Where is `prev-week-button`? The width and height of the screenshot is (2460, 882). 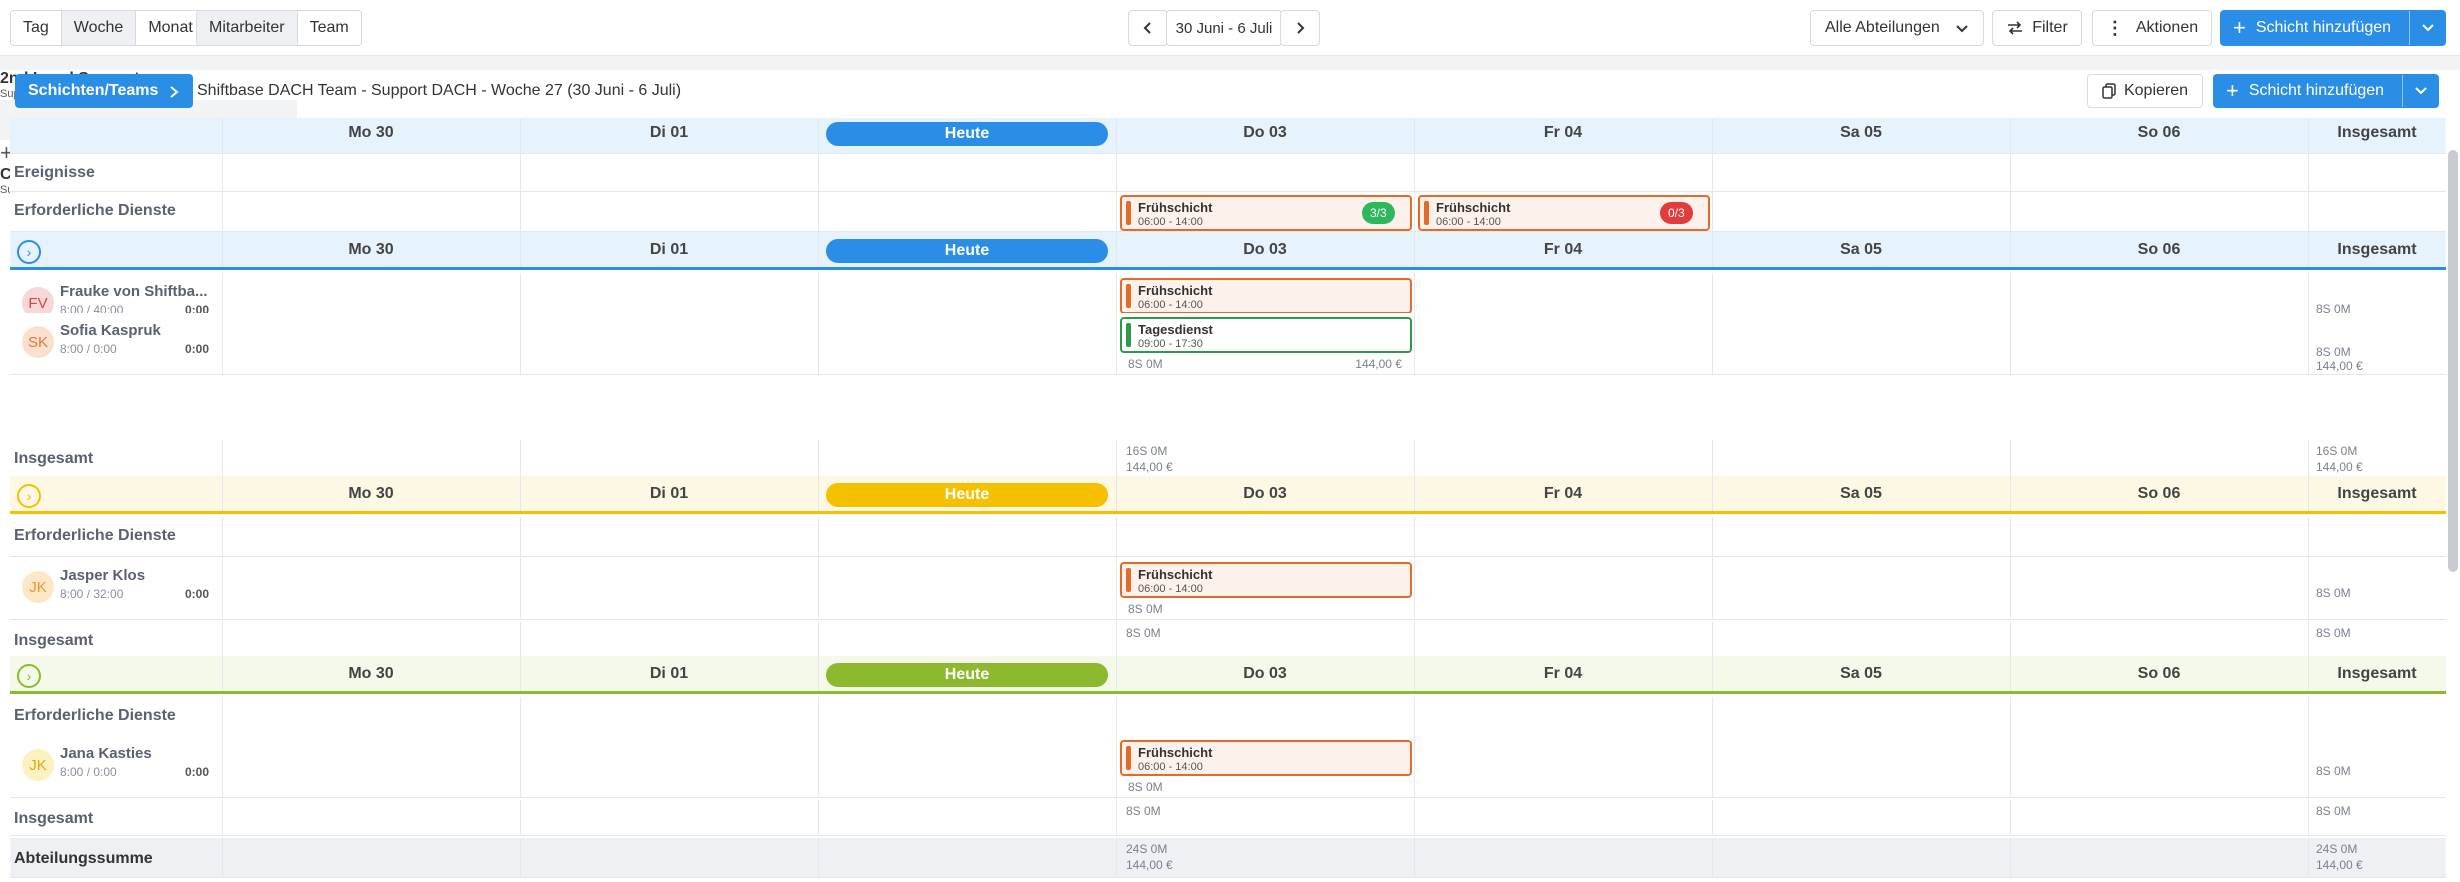
prev-week-button is located at coordinates (1148, 28).